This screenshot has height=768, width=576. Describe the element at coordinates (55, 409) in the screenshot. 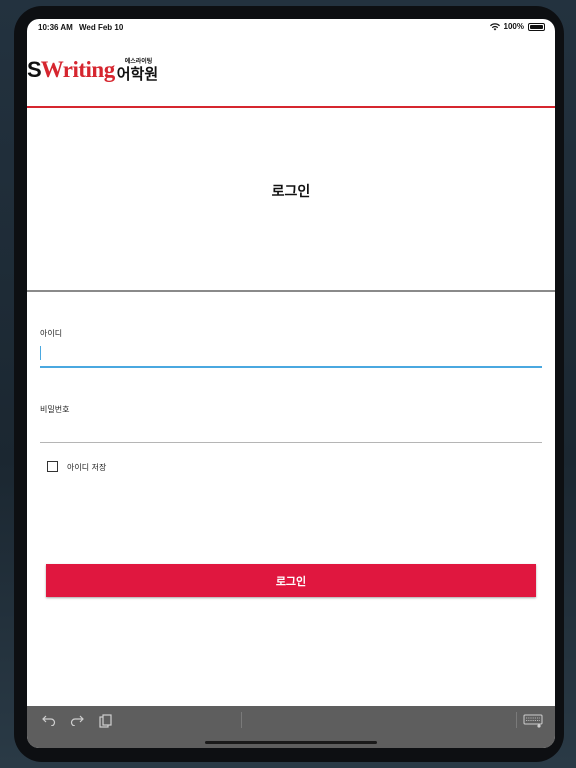

I see `password-label: 비밀번호` at that location.